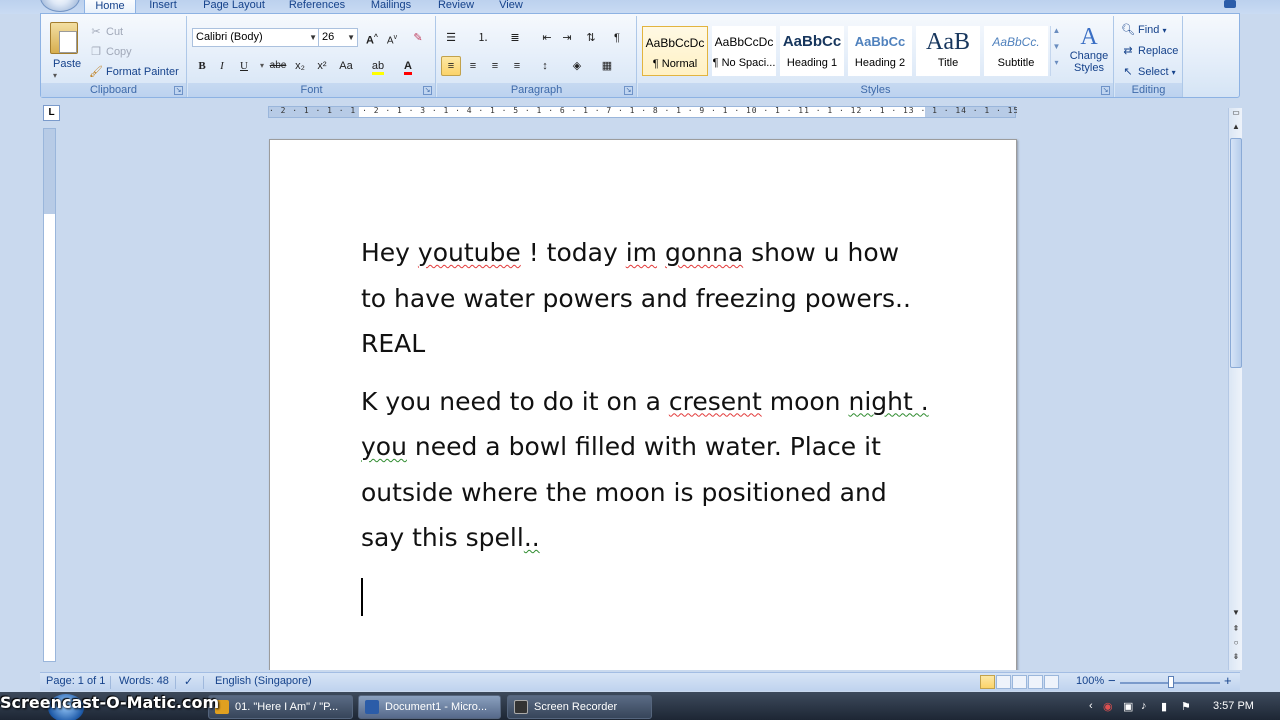 This screenshot has width=1280, height=720. What do you see at coordinates (378, 66) in the screenshot?
I see `highlight-button: ab` at bounding box center [378, 66].